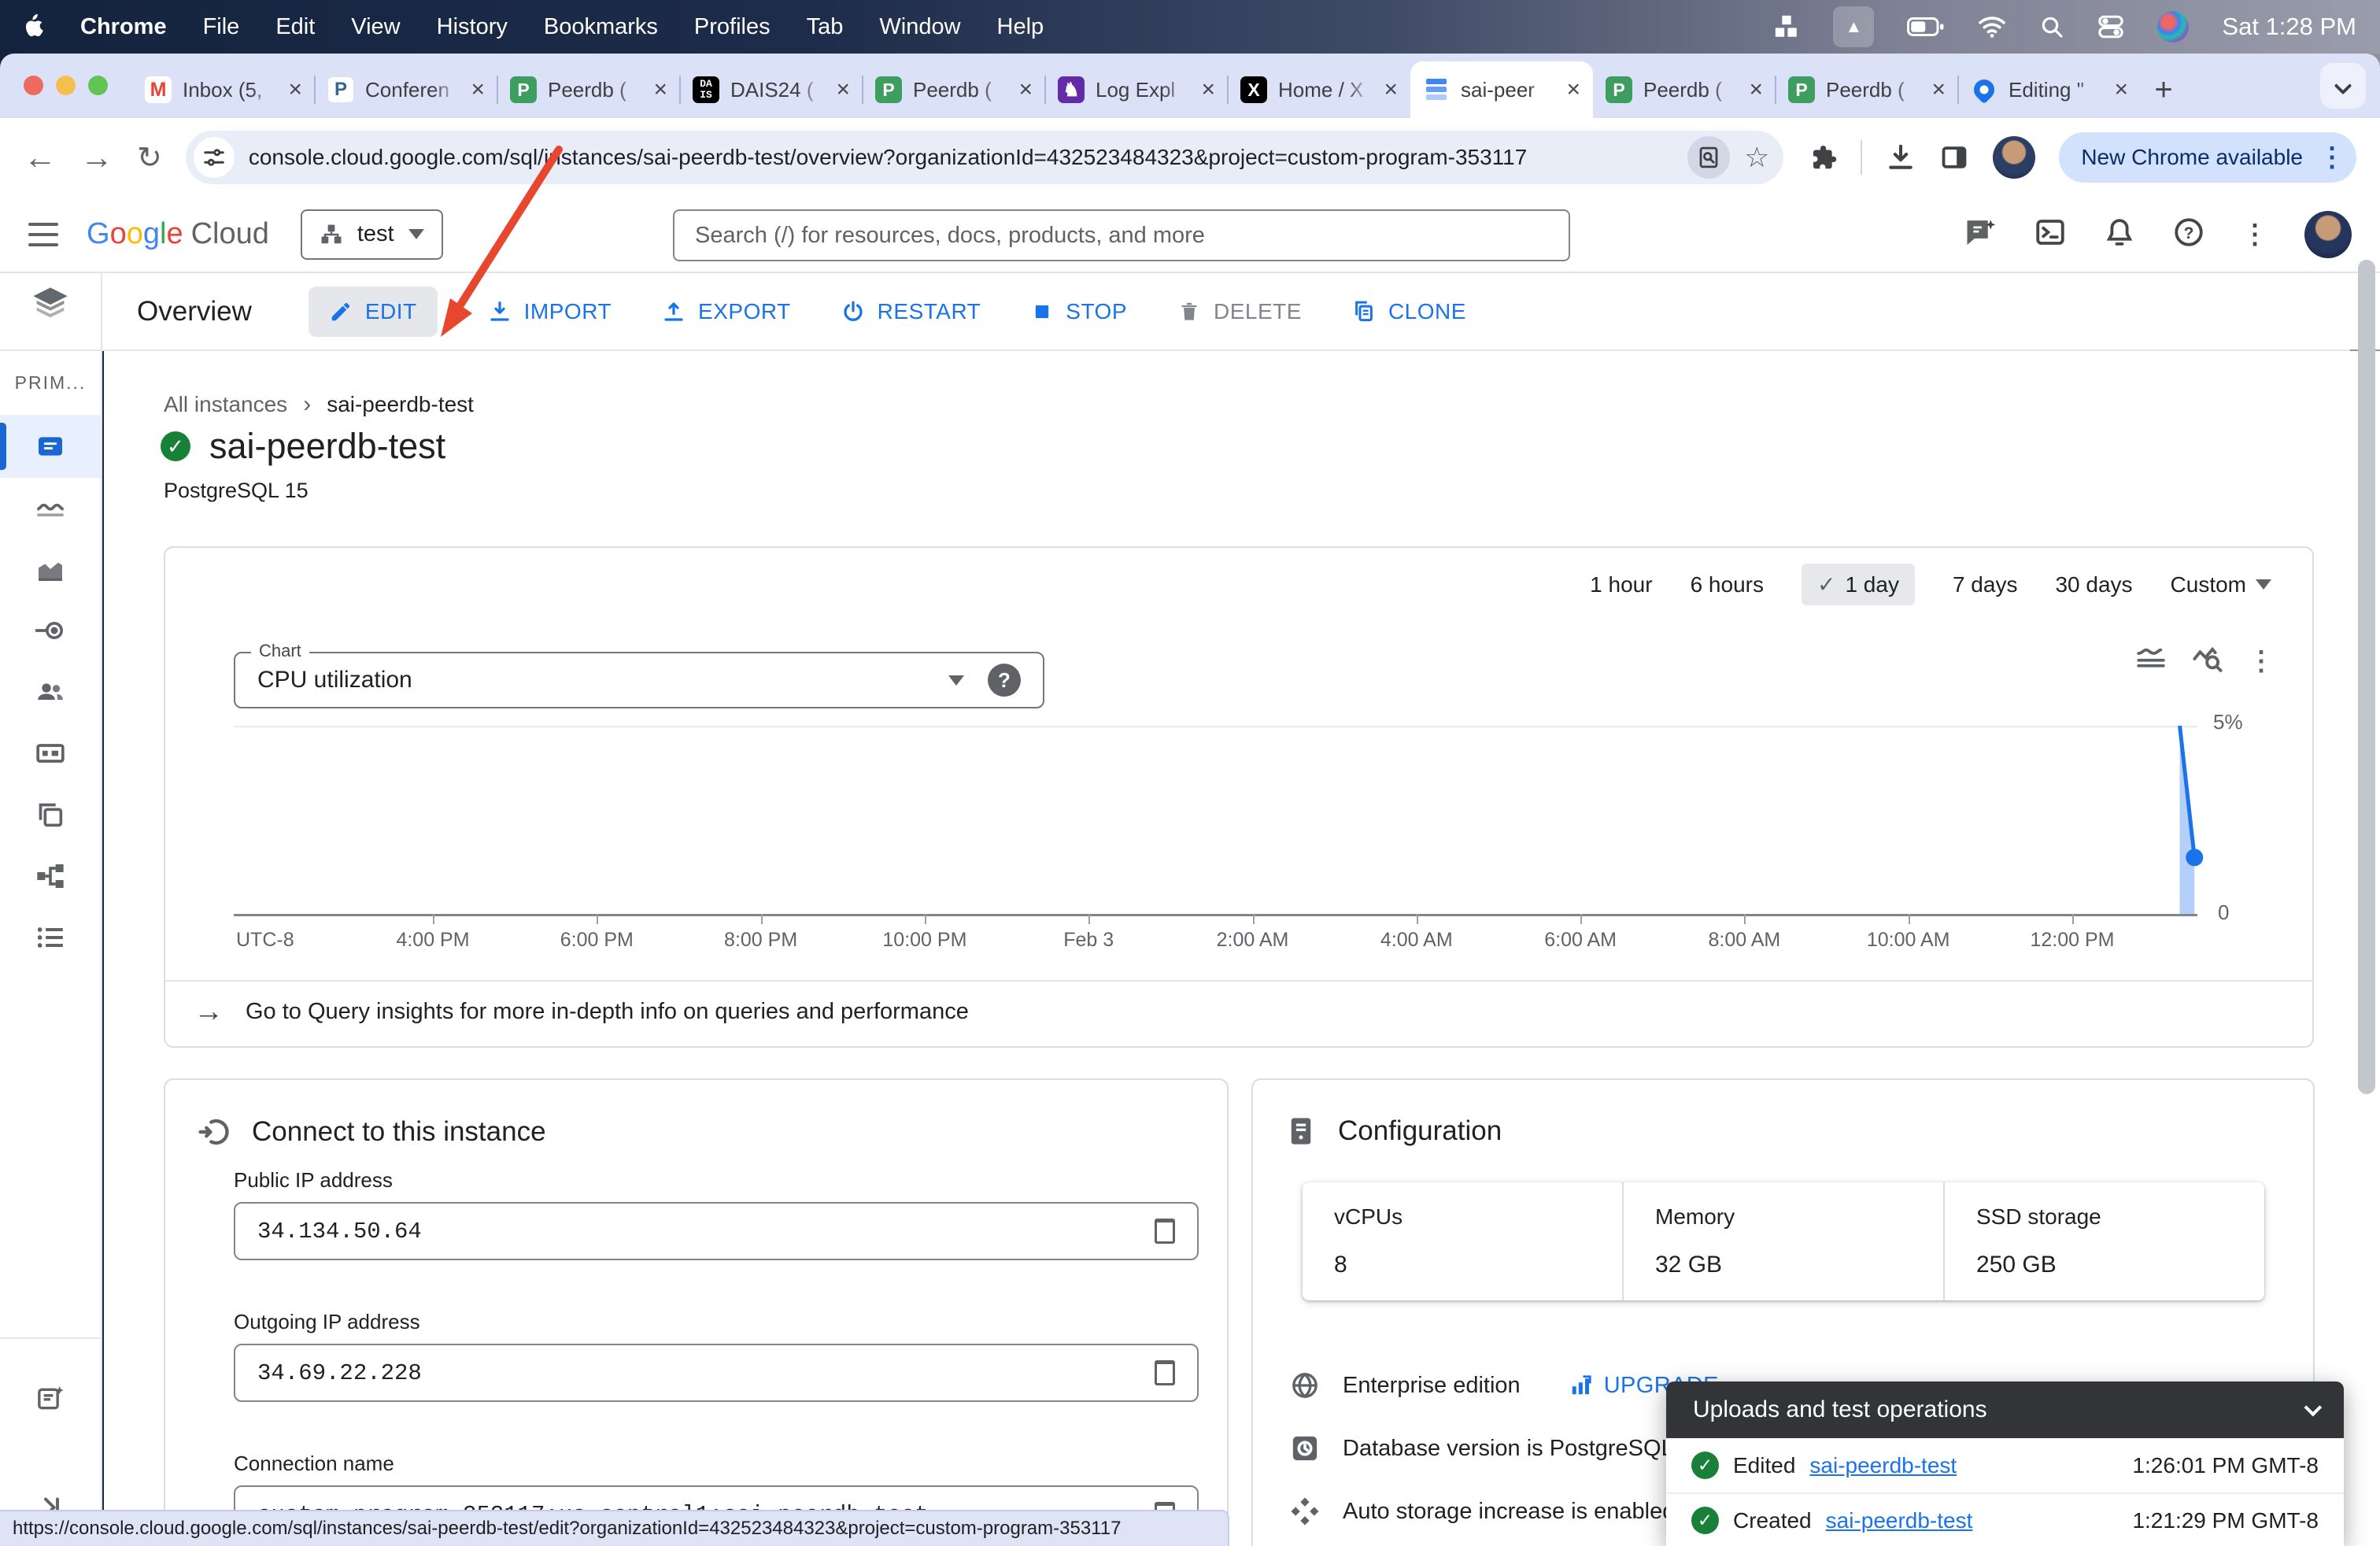  What do you see at coordinates (726, 311) in the screenshot?
I see `export-button: EXPORT` at bounding box center [726, 311].